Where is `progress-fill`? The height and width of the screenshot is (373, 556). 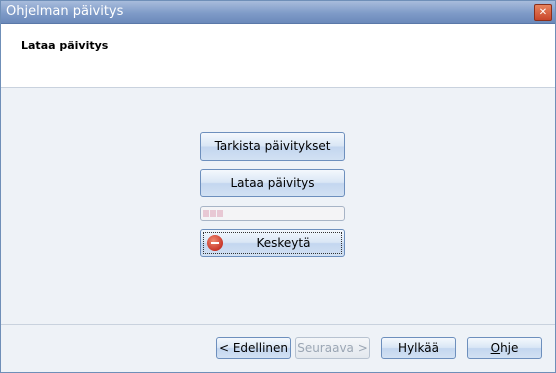
progress-fill is located at coordinates (213, 213).